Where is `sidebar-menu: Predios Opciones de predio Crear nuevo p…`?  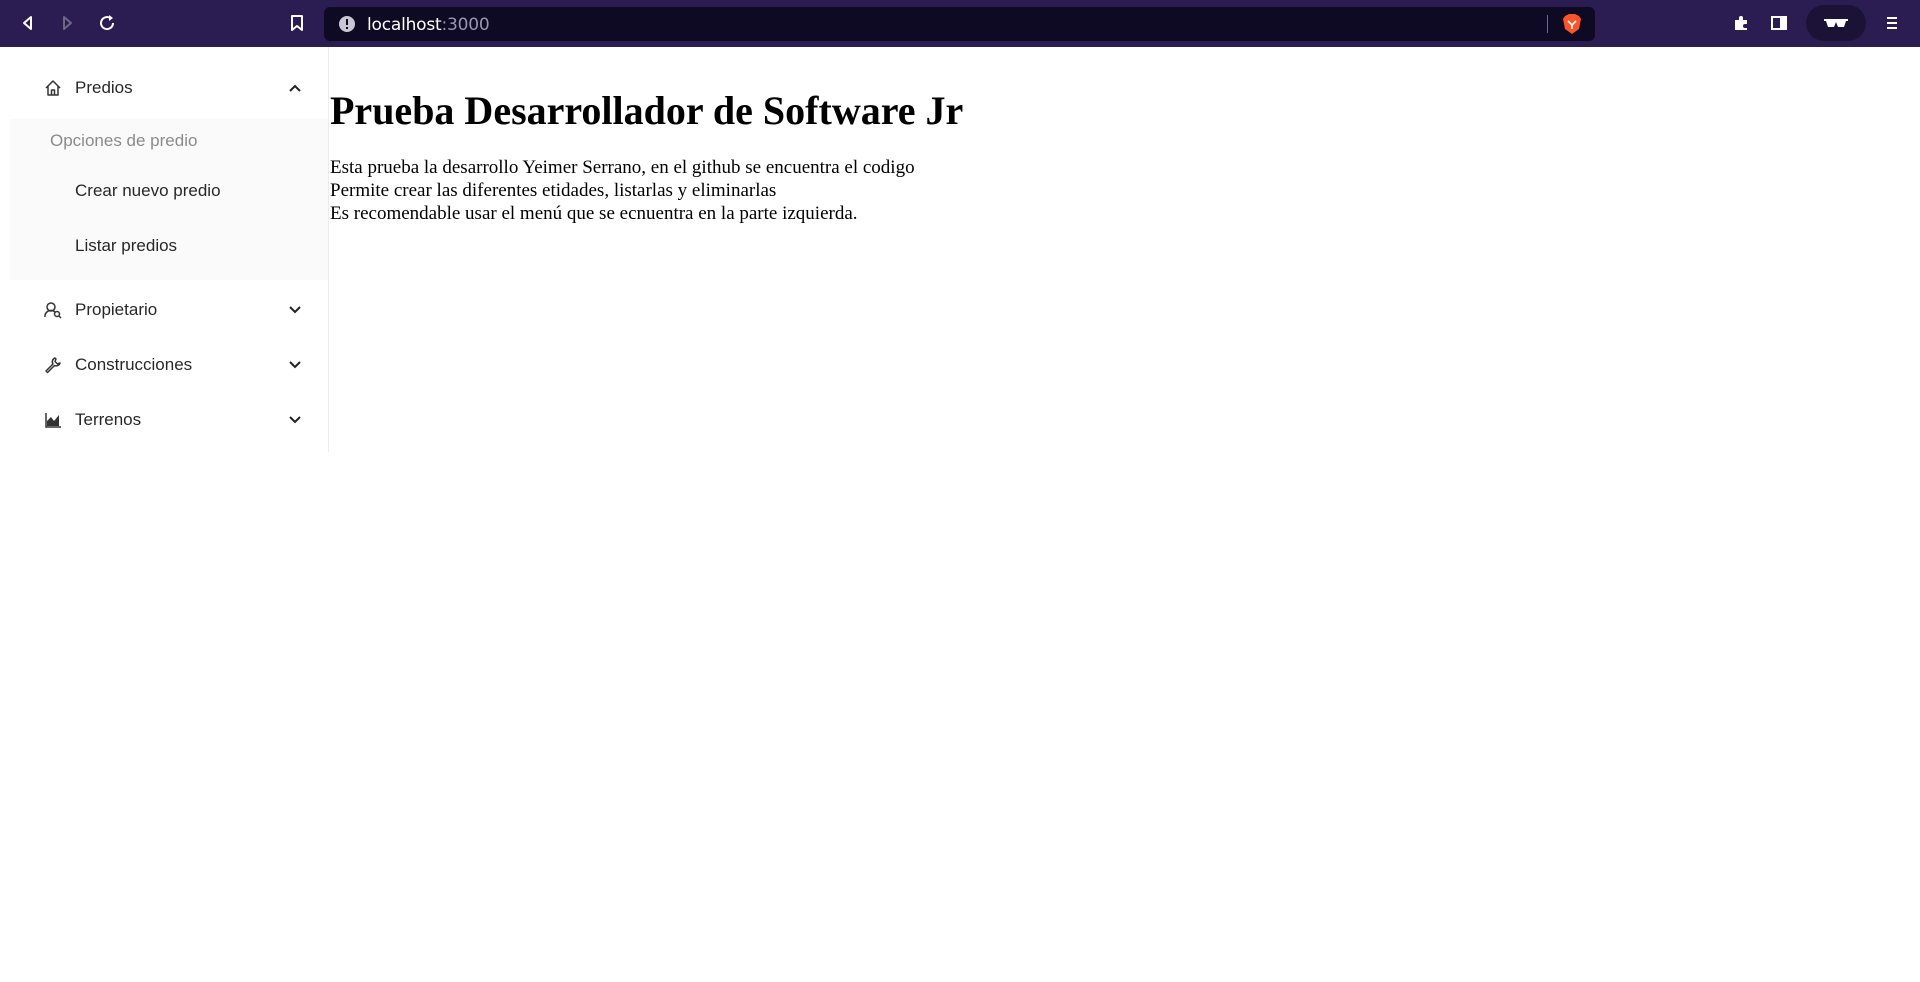 sidebar-menu: Predios Opciones de predio Crear nuevo p… is located at coordinates (169, 249).